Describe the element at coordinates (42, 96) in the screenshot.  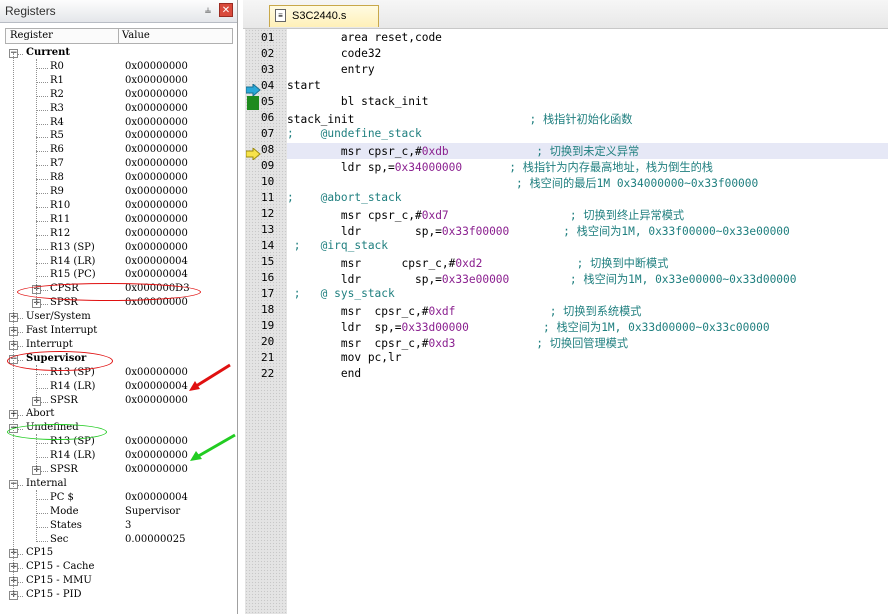
I see `tree-connector` at that location.